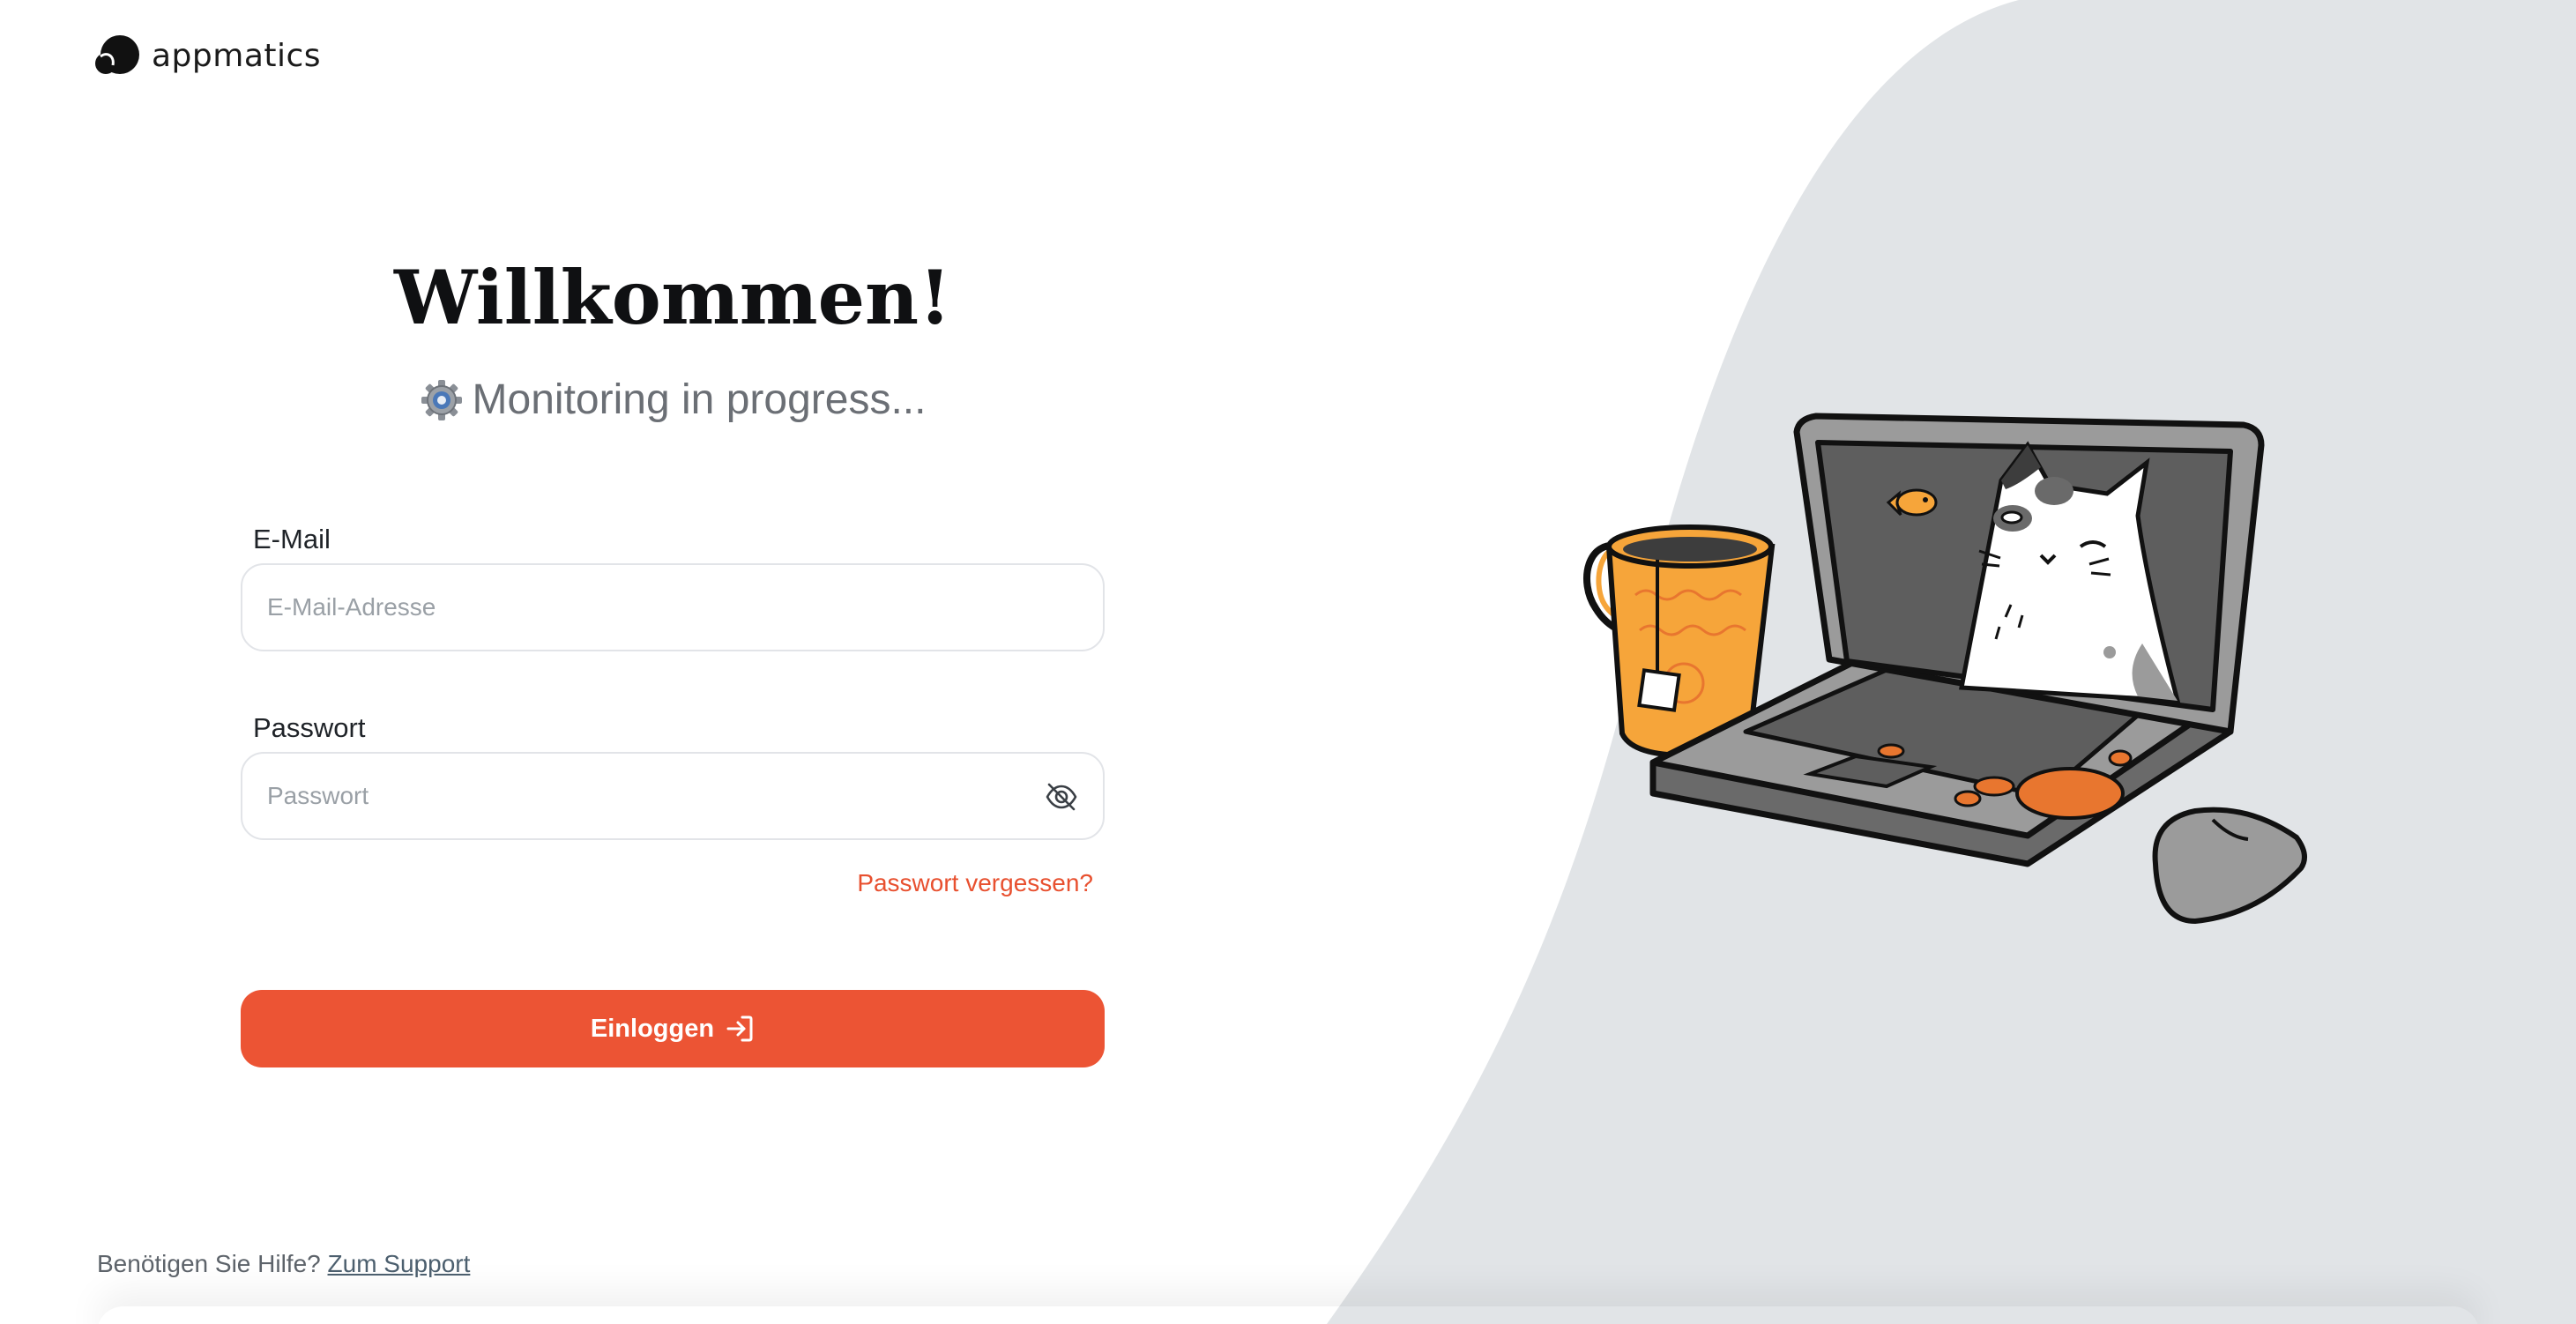 The image size is (2576, 1324). I want to click on login-button: Einloggen, so click(673, 1028).